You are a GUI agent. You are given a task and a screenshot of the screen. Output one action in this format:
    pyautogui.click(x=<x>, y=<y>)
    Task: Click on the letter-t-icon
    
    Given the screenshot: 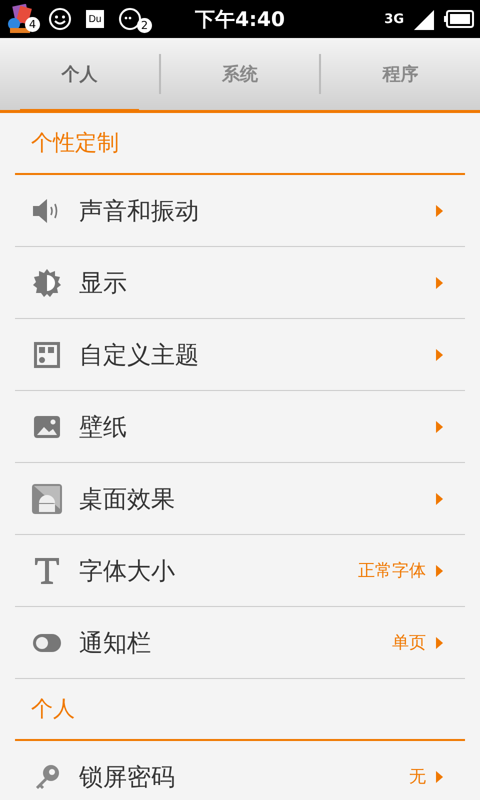 What is the action you would take?
    pyautogui.click(x=47, y=570)
    